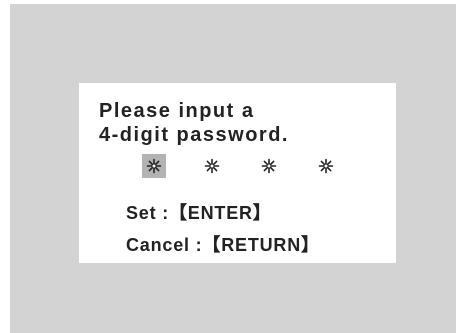 The width and height of the screenshot is (456, 333). What do you see at coordinates (177, 111) in the screenshot?
I see `prompt-line-1: Please input a` at bounding box center [177, 111].